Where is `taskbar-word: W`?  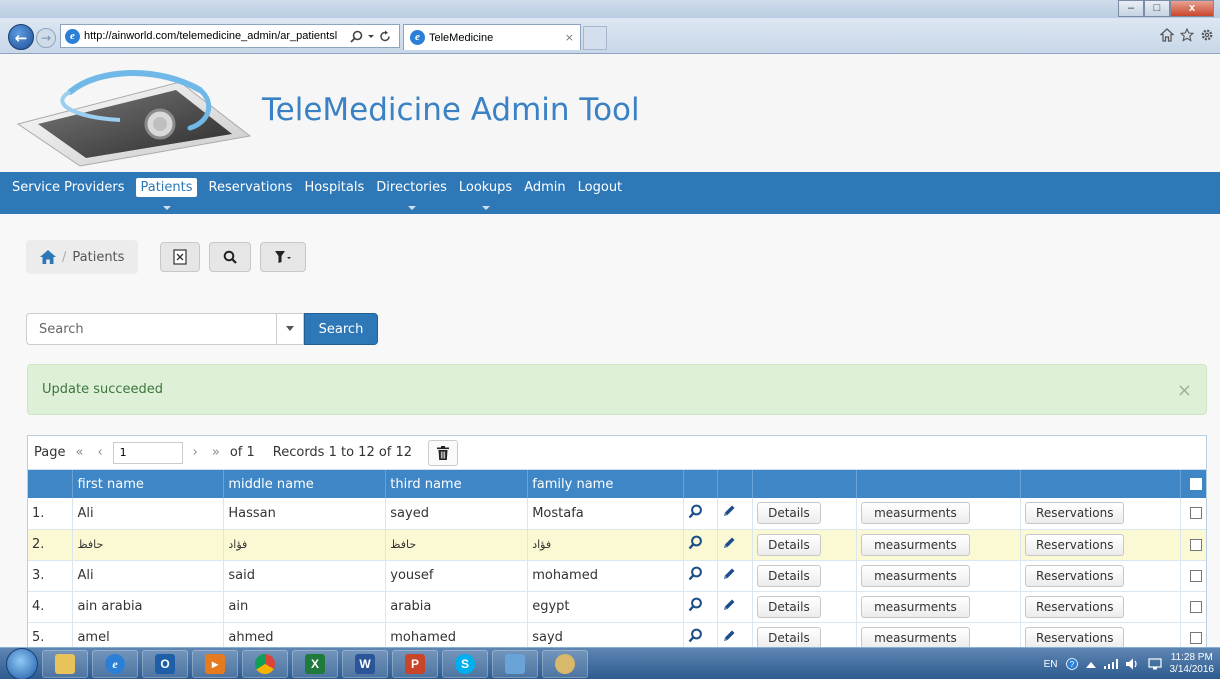 taskbar-word: W is located at coordinates (365, 663).